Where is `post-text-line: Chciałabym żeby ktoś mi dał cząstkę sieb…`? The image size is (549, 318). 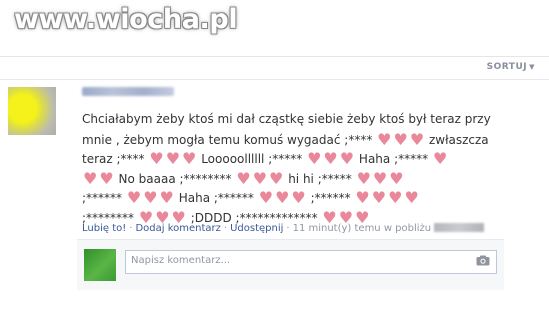
post-text-line: Chciałabym żeby ktoś mi dał cząstkę sieb… is located at coordinates (307, 120).